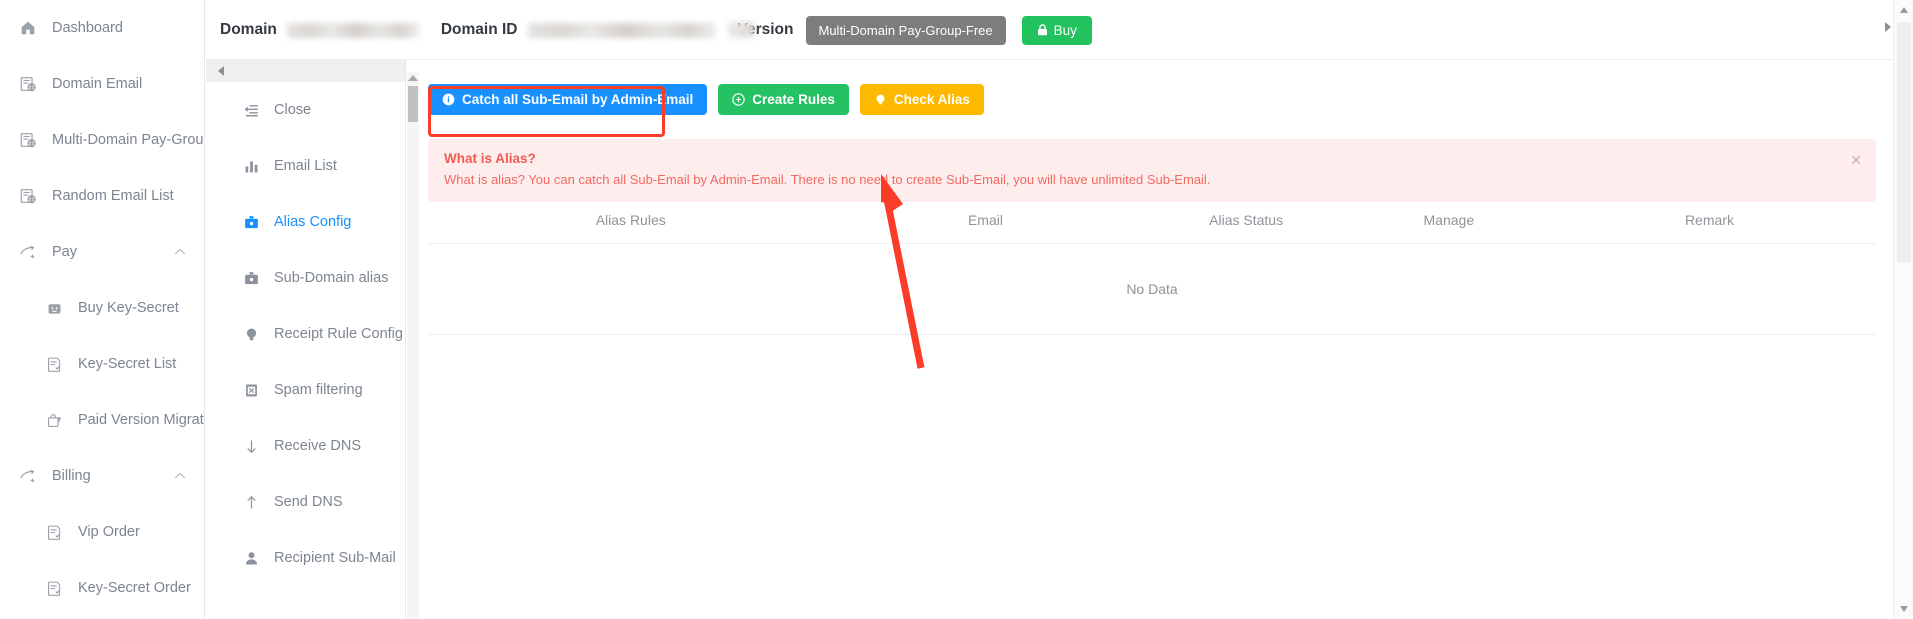 This screenshot has width=1913, height=619. What do you see at coordinates (305, 71) in the screenshot?
I see `submenu-collapse-bar` at bounding box center [305, 71].